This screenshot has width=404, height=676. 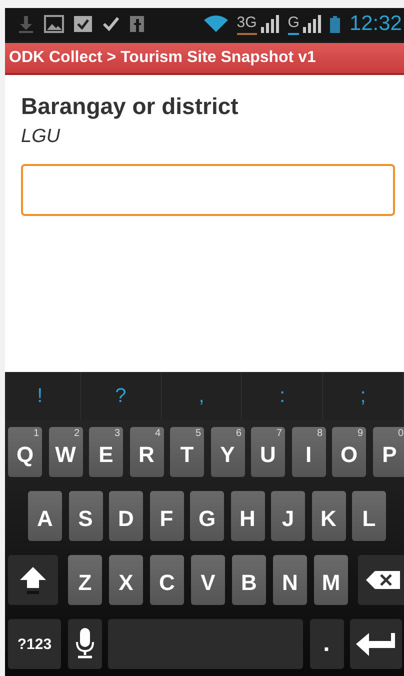 I want to click on key: B, so click(x=249, y=580).